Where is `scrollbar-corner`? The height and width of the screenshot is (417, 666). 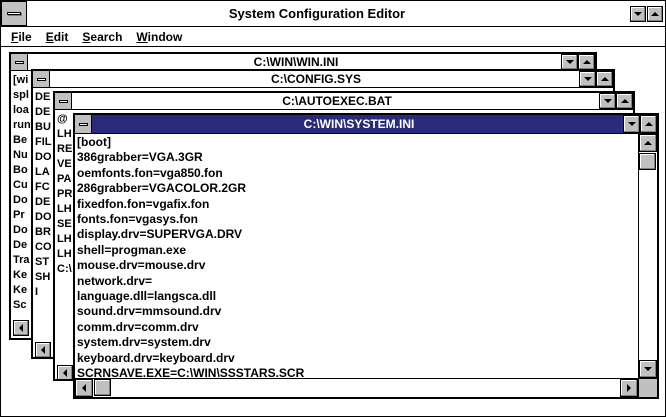
scrollbar-corner is located at coordinates (647, 387).